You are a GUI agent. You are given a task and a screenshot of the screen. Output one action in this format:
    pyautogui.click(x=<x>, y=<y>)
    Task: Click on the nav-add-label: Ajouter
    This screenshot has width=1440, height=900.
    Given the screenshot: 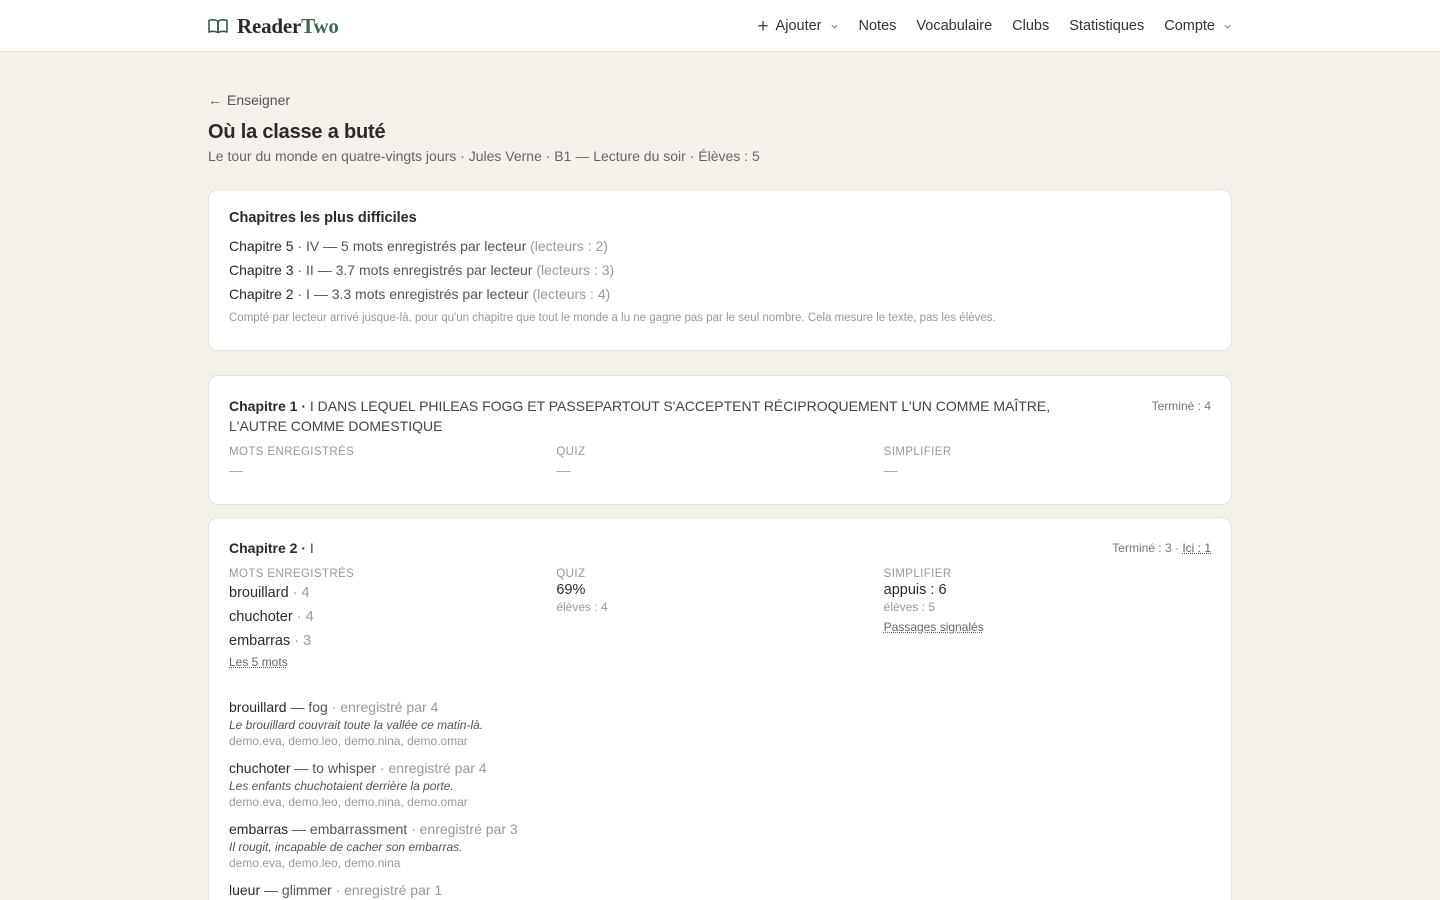 What is the action you would take?
    pyautogui.click(x=798, y=26)
    